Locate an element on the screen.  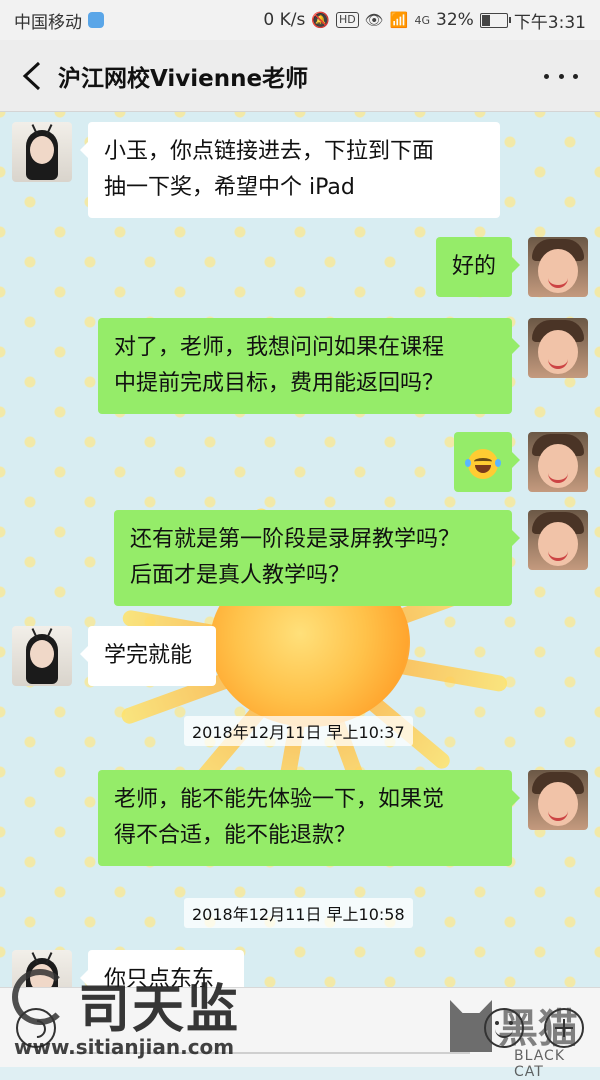
message-text: 后面才是真人教学吗？ is located at coordinates (240, 575).